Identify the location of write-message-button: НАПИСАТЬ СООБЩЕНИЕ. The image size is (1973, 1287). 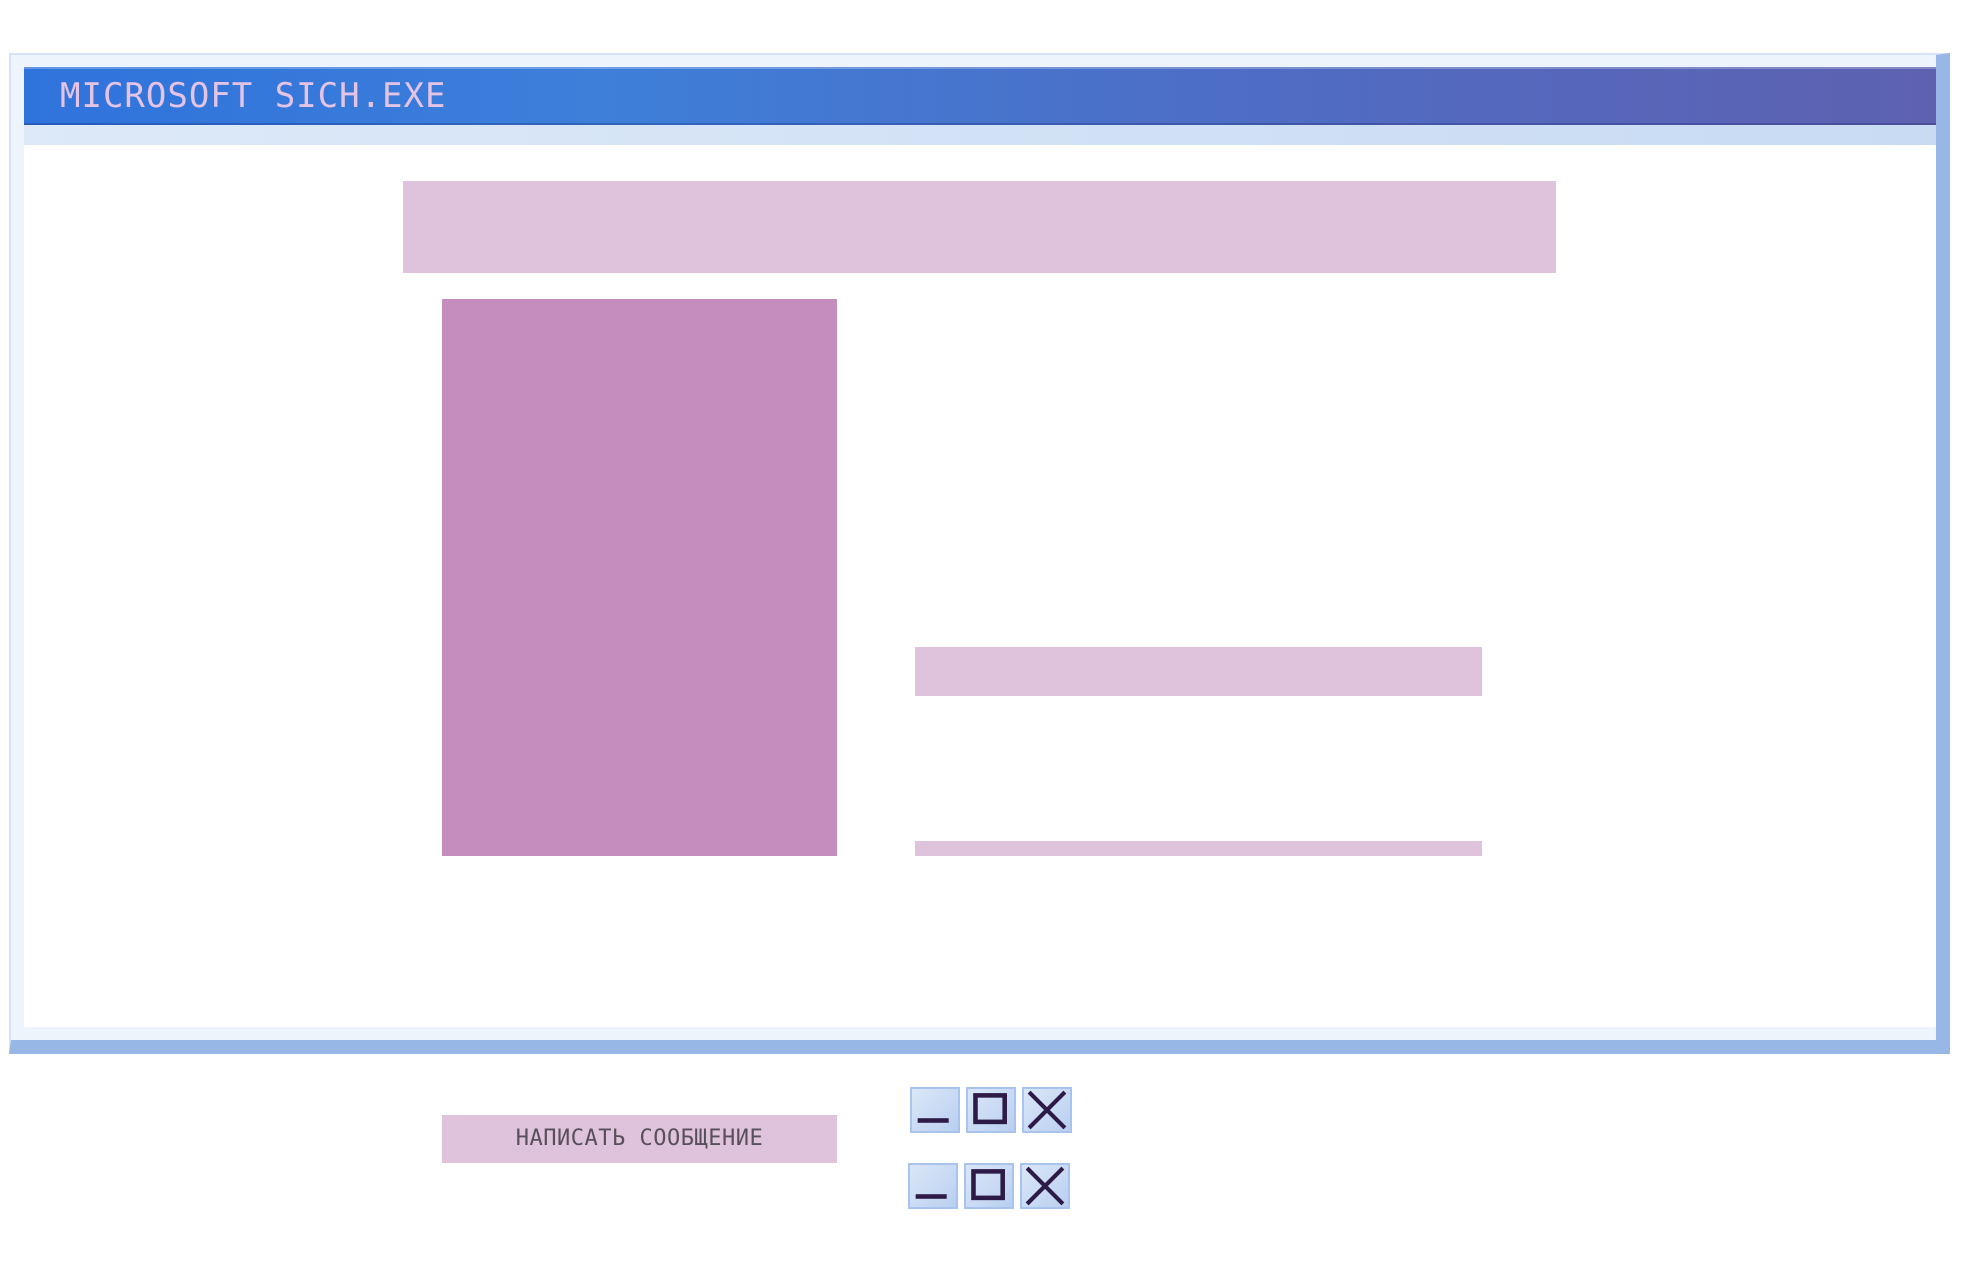
(639, 1139).